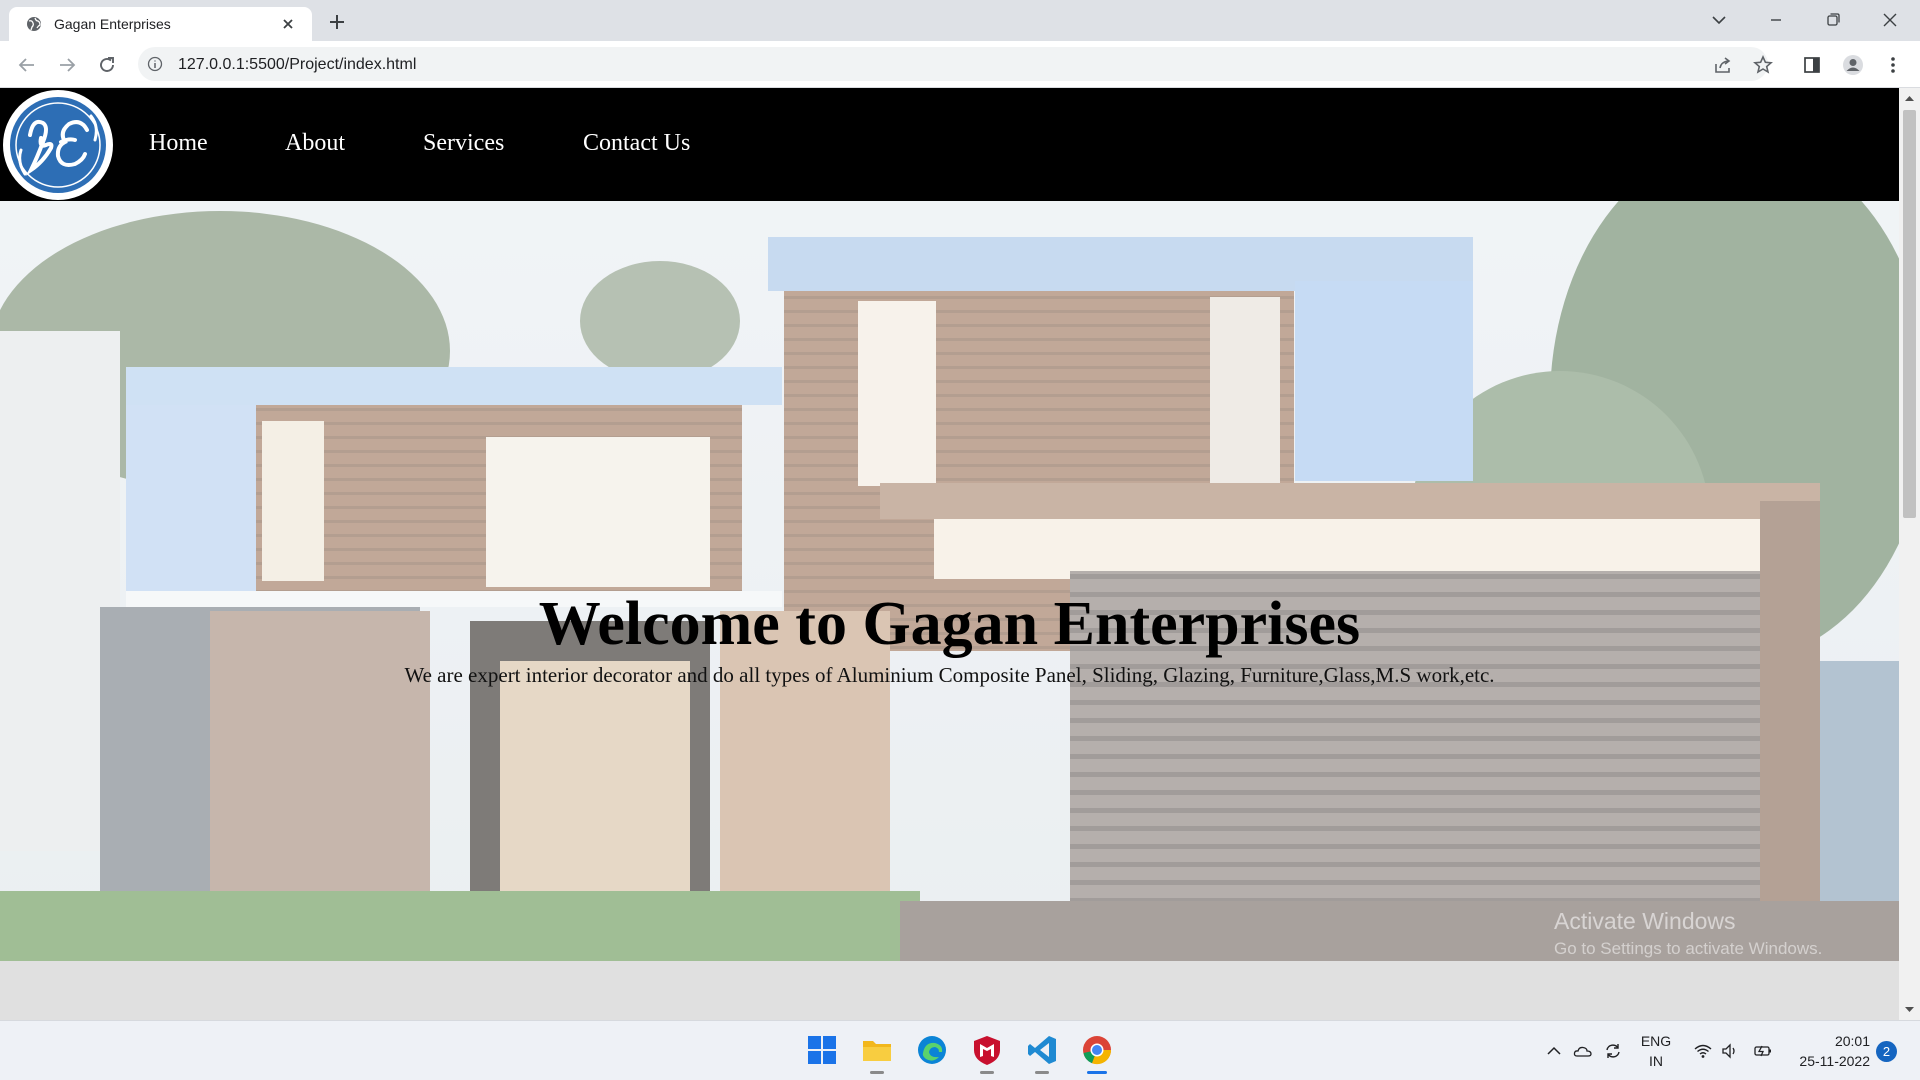 This screenshot has width=1920, height=1080. Describe the element at coordinates (1909, 1009) in the screenshot. I see `scroll-down-arrow-icon` at that location.